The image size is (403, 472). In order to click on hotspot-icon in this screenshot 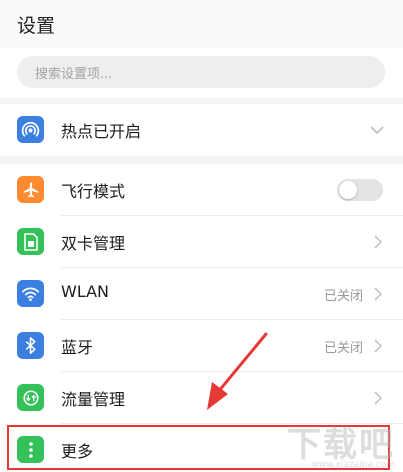, I will do `click(30, 129)`.